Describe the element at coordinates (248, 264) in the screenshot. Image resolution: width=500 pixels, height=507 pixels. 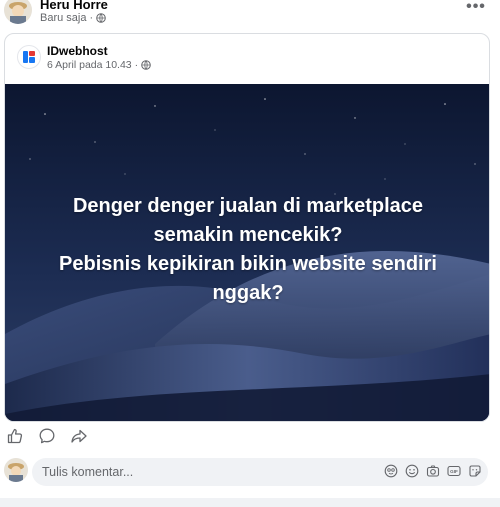
I see `post-image-line-3: Pebisnis kepikiran bikin website sendiri` at that location.